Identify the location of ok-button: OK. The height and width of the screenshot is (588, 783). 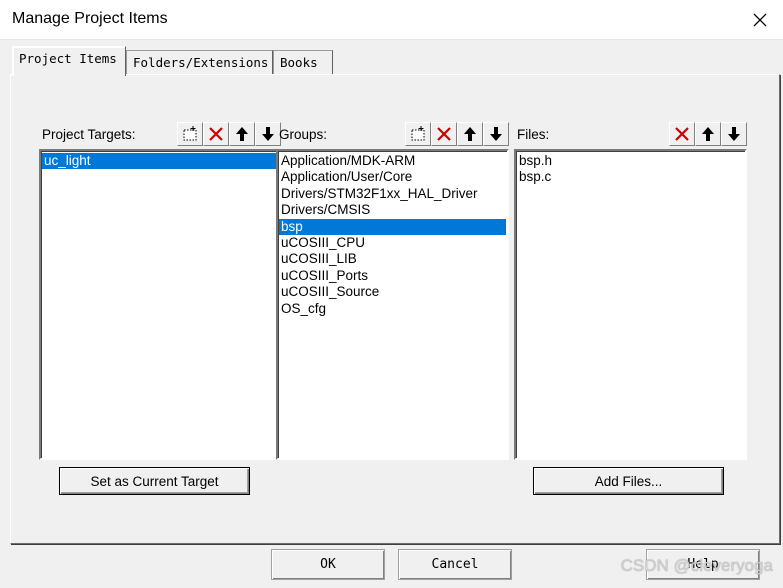
(328, 564).